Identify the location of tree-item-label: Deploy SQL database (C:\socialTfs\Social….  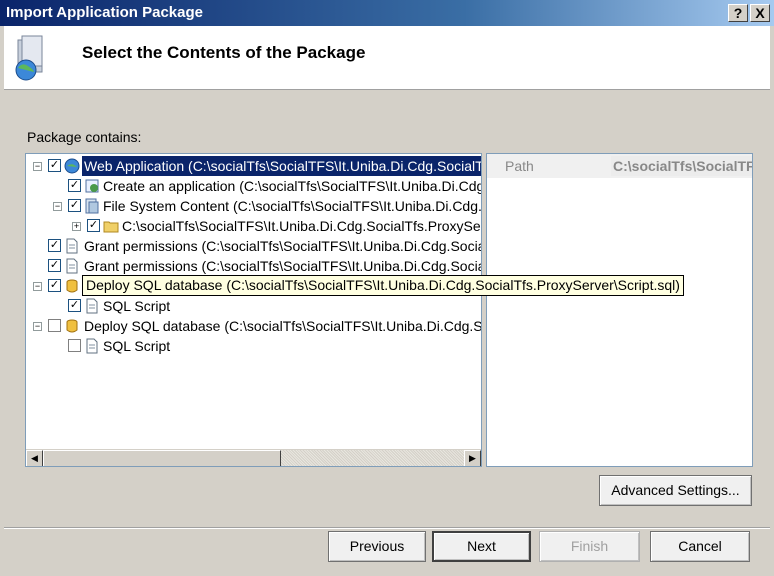
(283, 326).